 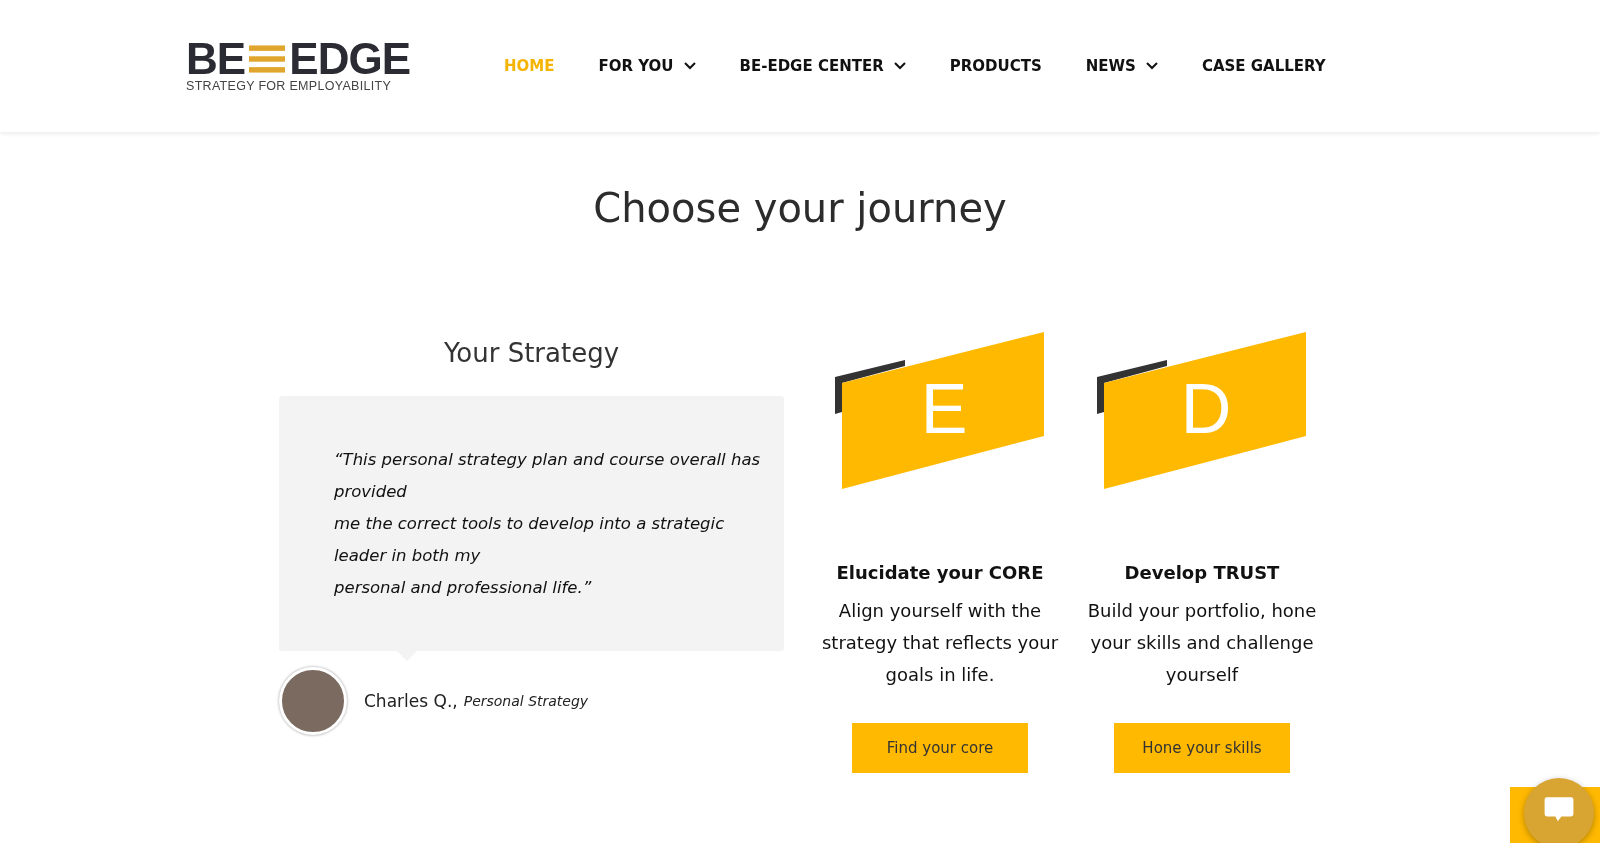 I want to click on testimonial-heading: Your Strategy, so click(x=531, y=353).